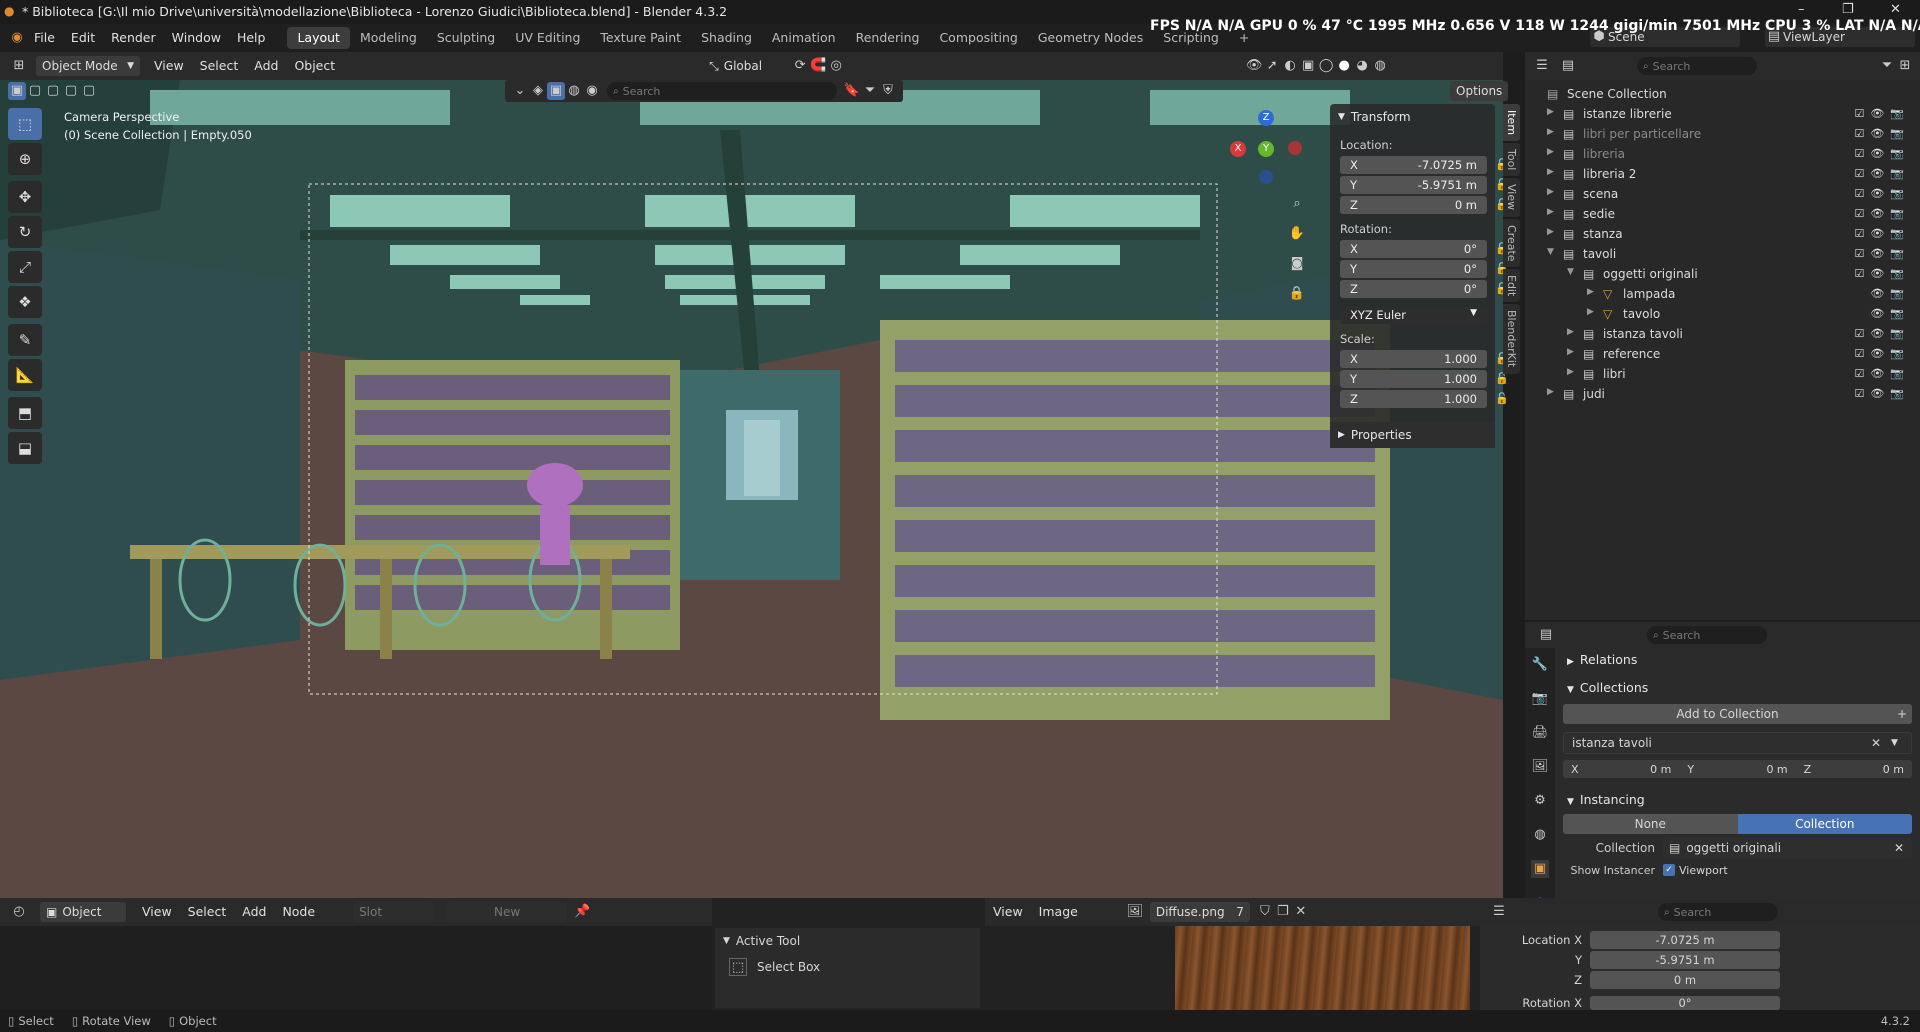 This screenshot has width=1920, height=1032. I want to click on blender-menu-icon: ◉, so click(17, 38).